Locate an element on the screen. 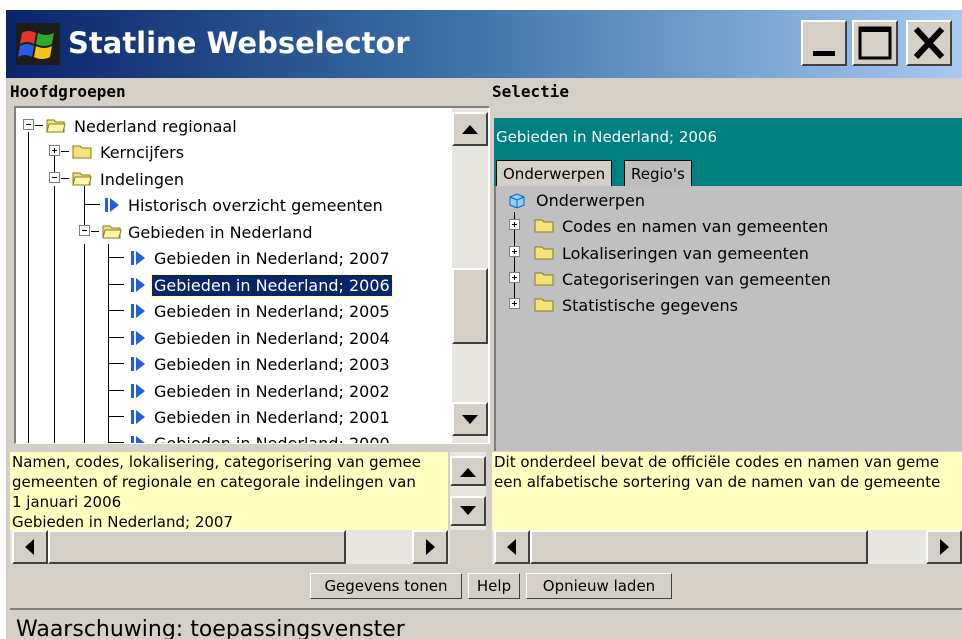  minimize-button is located at coordinates (824, 43).